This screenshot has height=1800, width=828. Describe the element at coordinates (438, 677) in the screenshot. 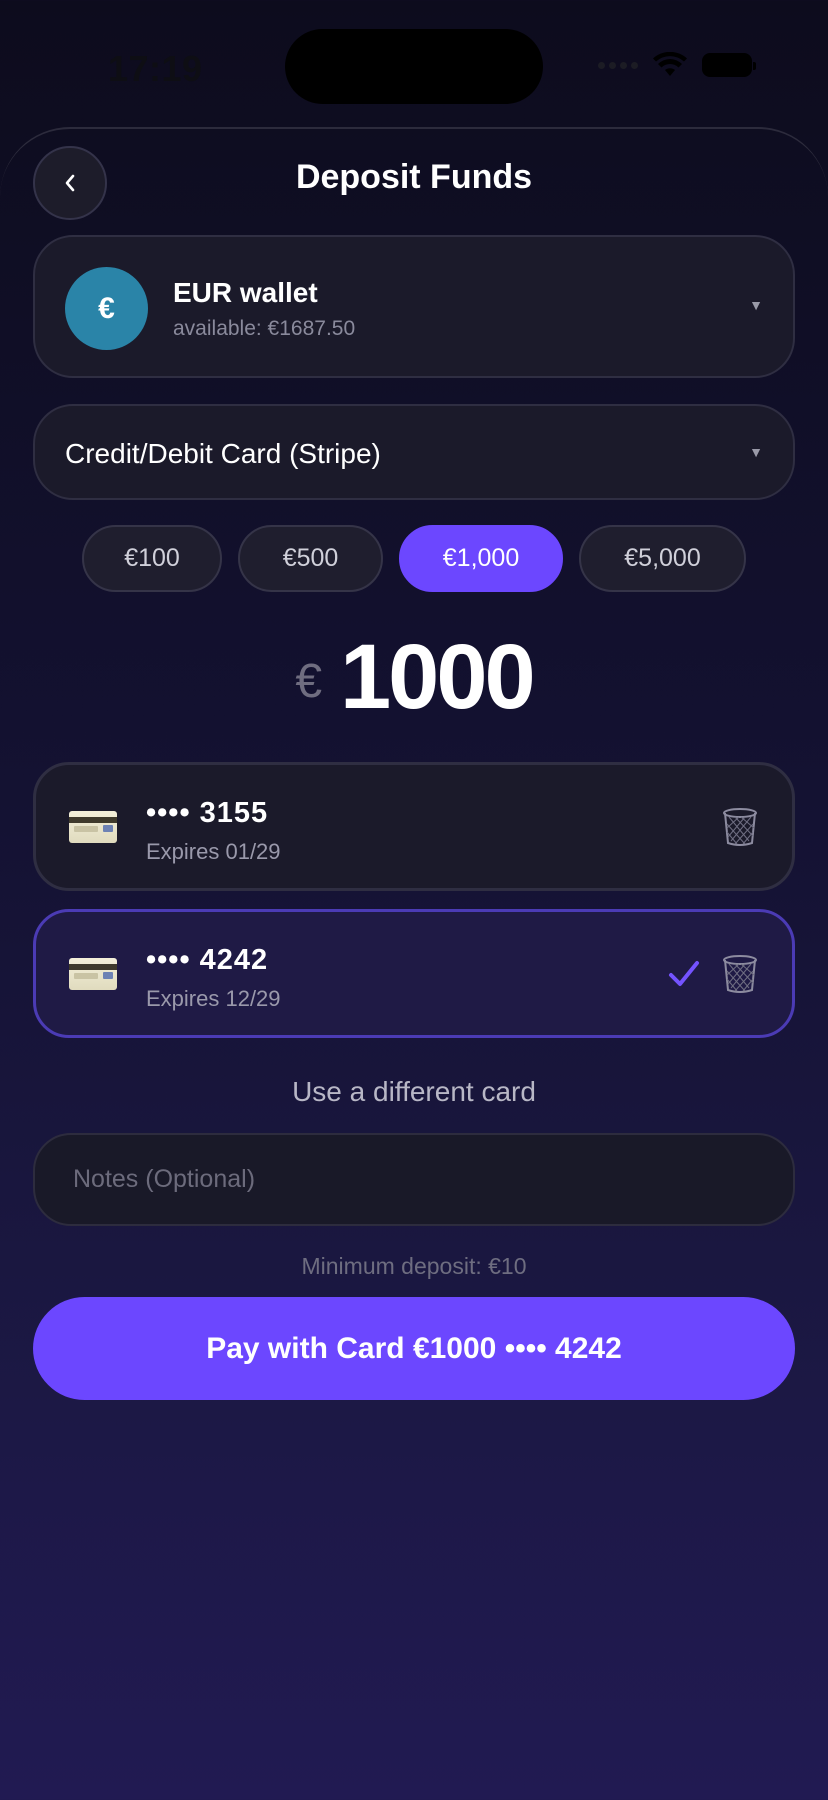

I see `amount-value: 1000` at that location.